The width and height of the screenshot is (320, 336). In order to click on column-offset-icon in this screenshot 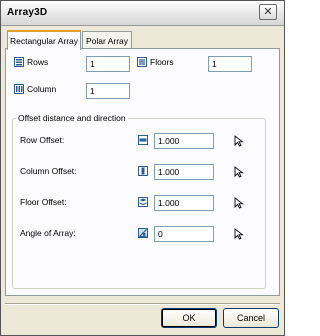, I will do `click(143, 171)`.